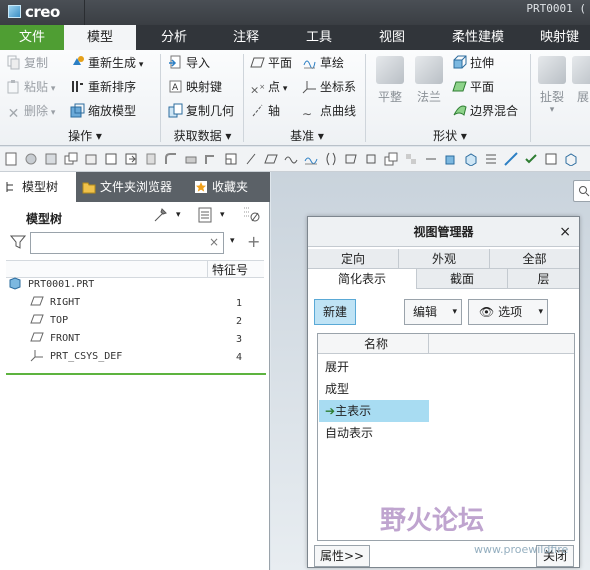 Image resolution: width=590 pixels, height=570 pixels. Describe the element at coordinates (222, 215) in the screenshot. I see `show-dropdown: ▾` at that location.